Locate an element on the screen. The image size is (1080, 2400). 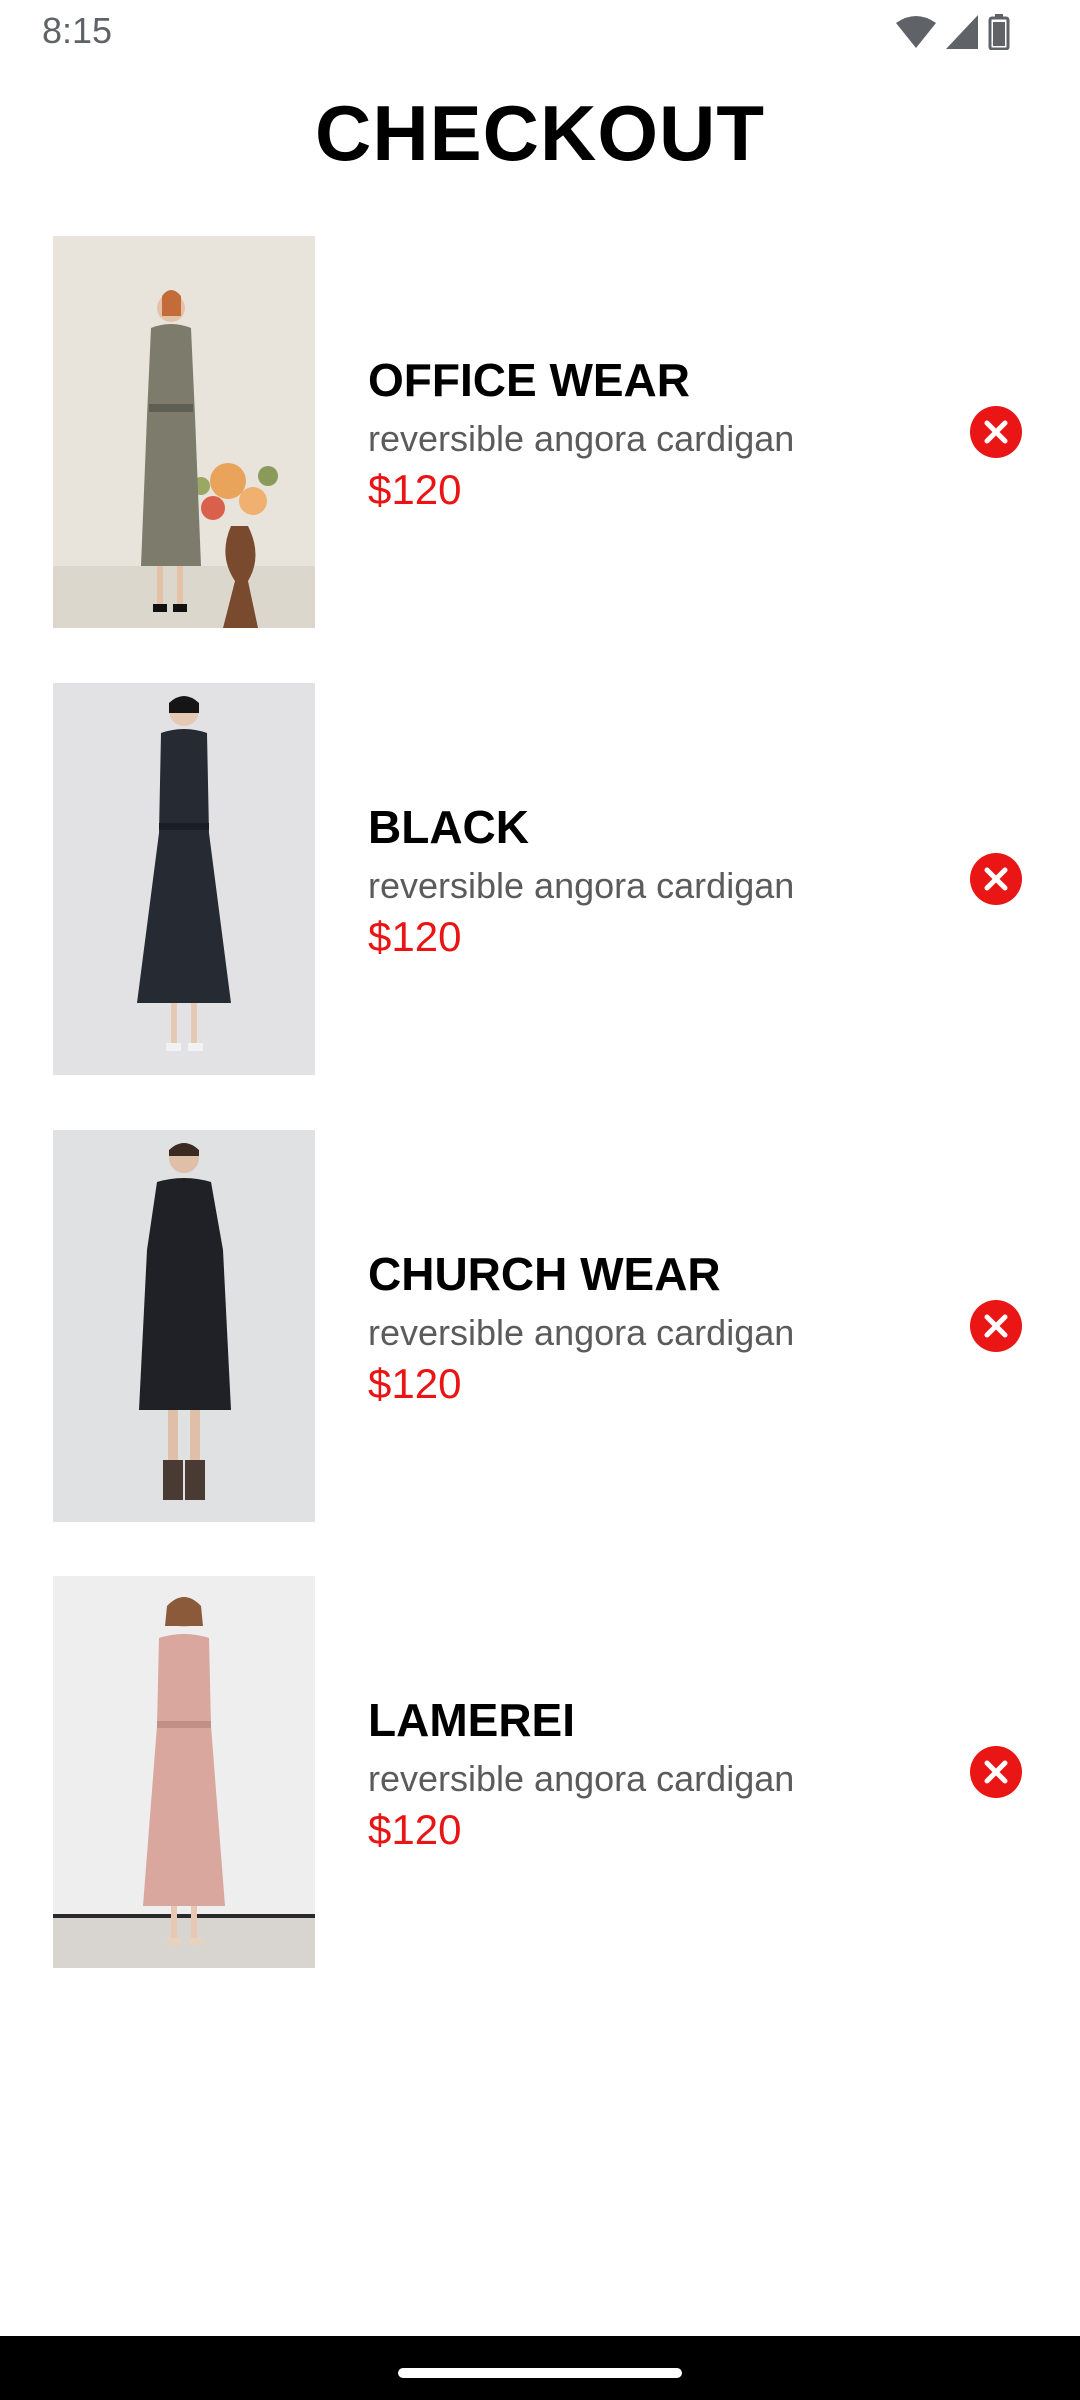
status-bar: 8:15 is located at coordinates (540, 31).